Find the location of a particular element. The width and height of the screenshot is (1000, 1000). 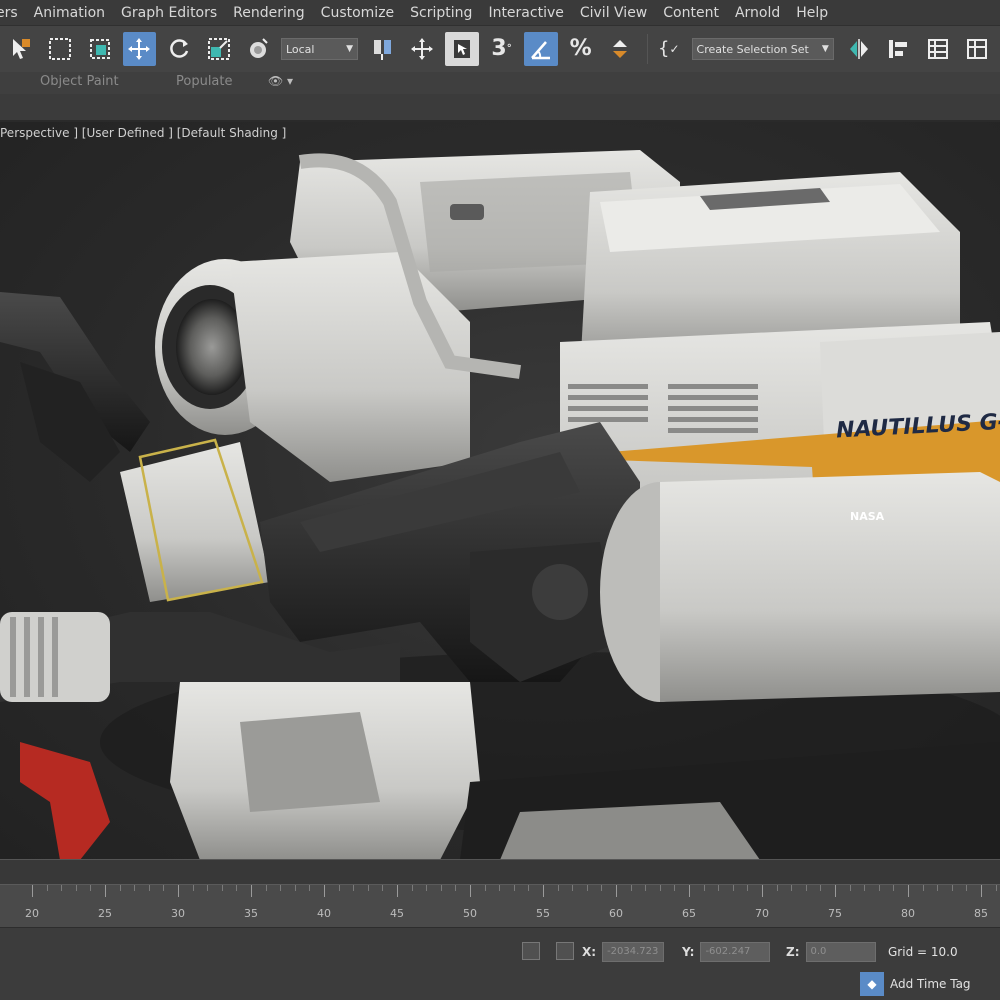

timeline-tick-label: 40 is located at coordinates (324, 913).